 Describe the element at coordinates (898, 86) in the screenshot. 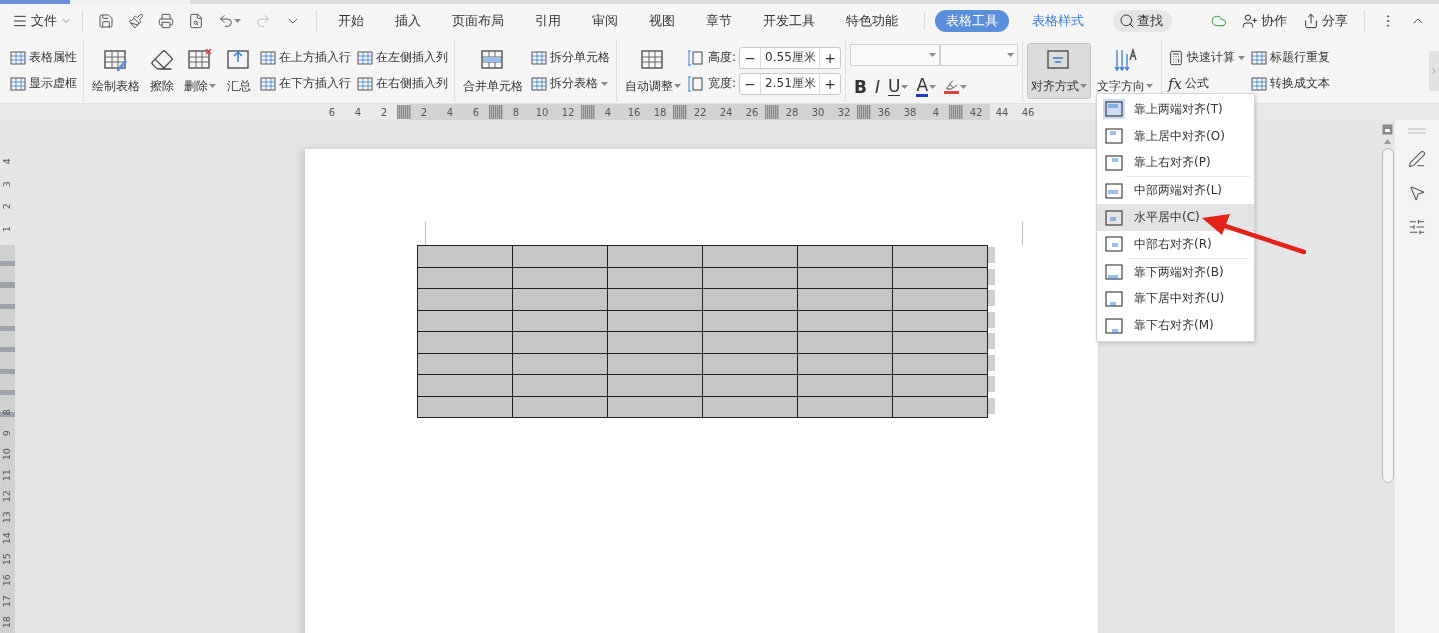

I see `format-button: U` at that location.